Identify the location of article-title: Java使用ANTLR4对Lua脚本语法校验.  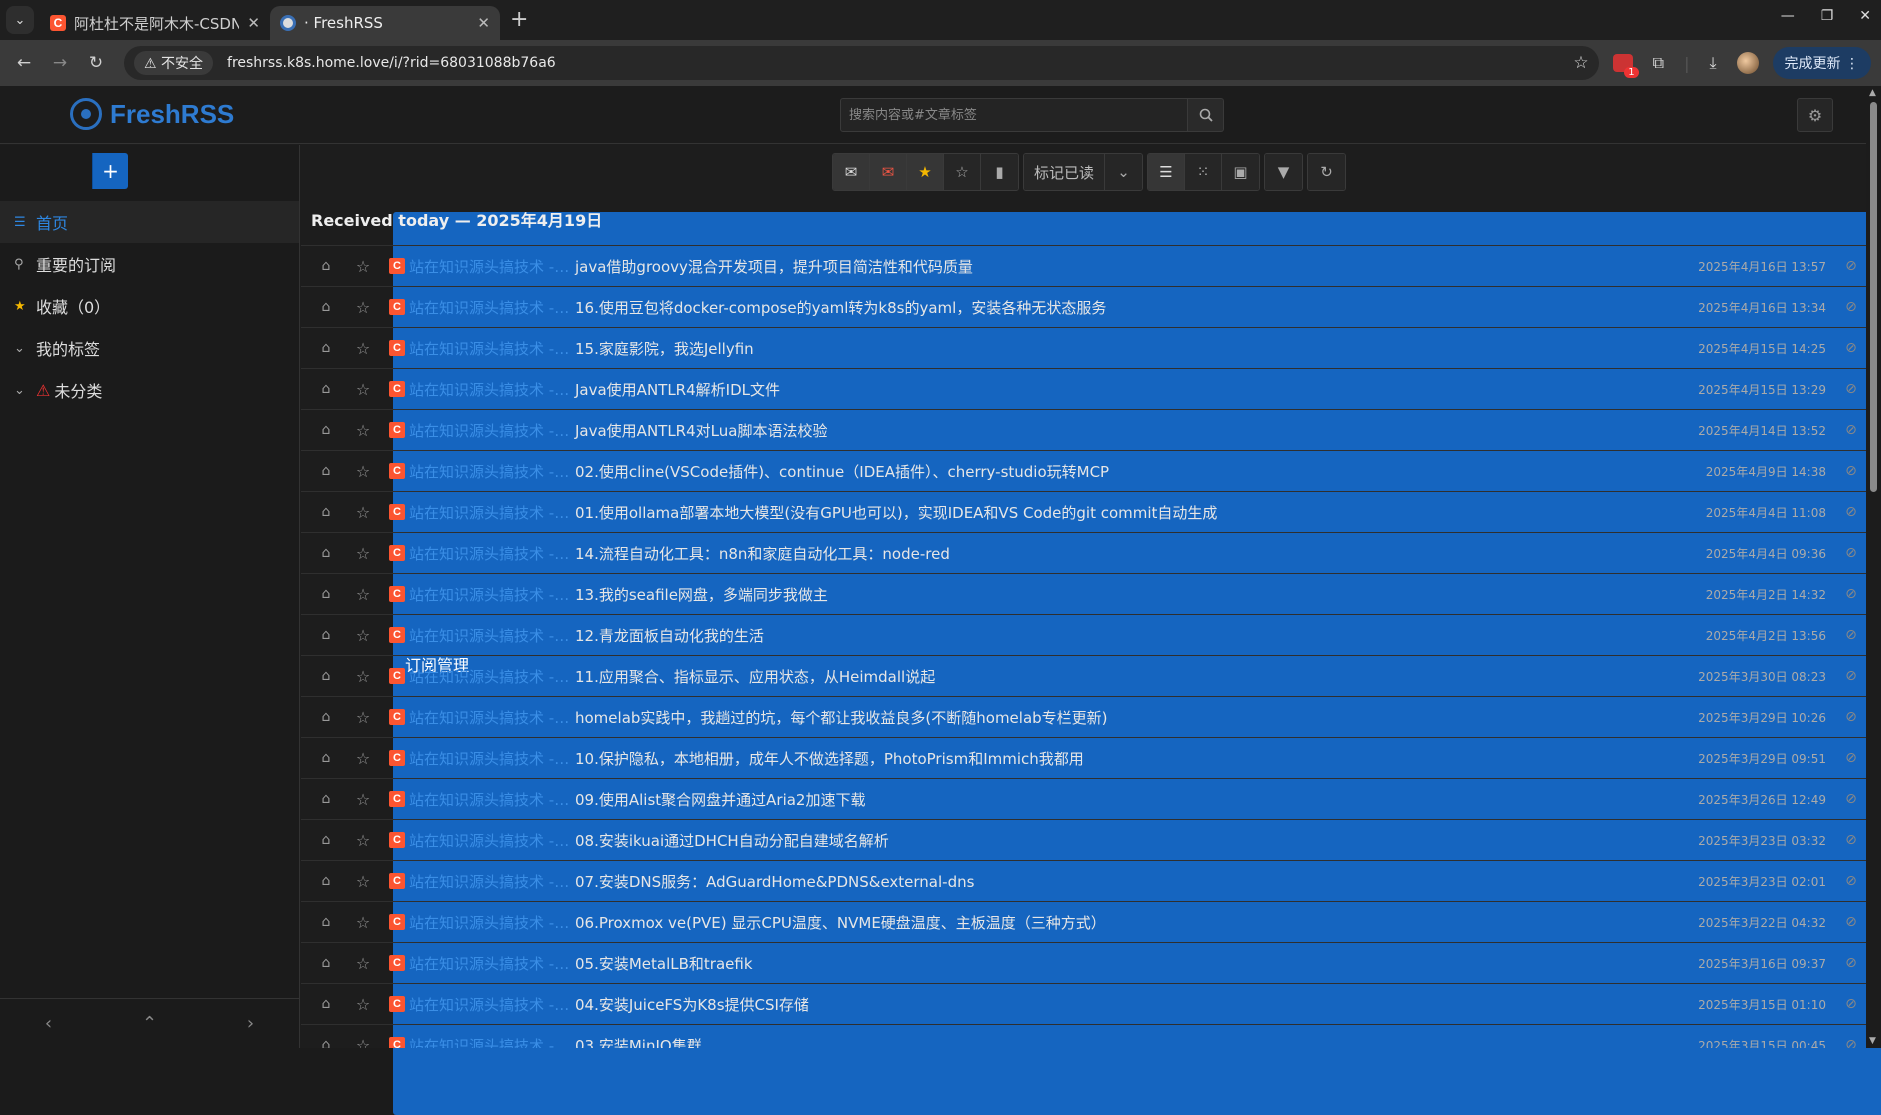
(1123, 430).